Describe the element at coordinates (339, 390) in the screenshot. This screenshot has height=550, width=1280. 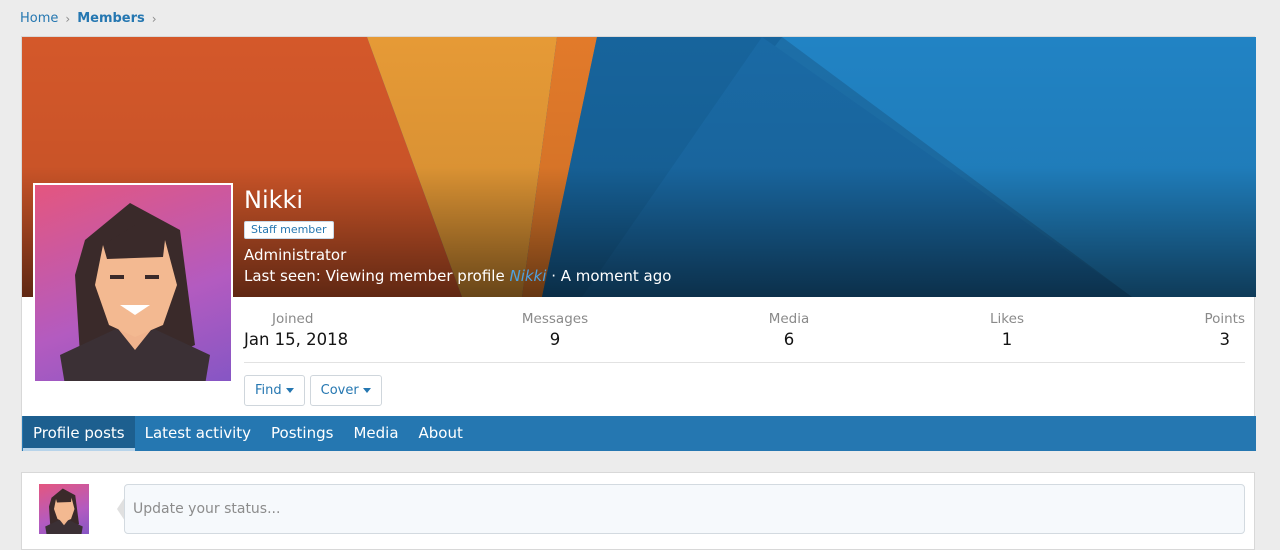
I see `cover-button-label: Cover` at that location.